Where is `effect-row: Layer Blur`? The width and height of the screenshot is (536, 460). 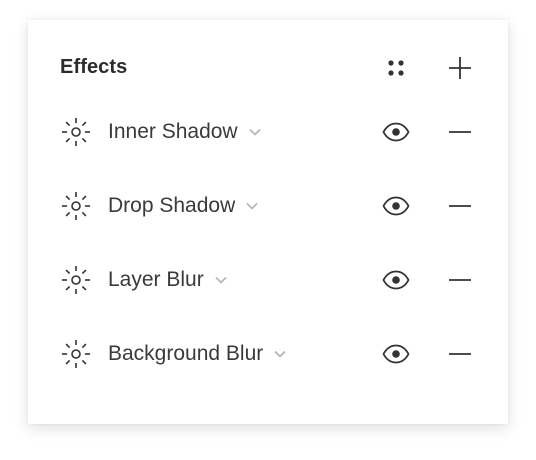
effect-row: Layer Blur is located at coordinates (268, 280).